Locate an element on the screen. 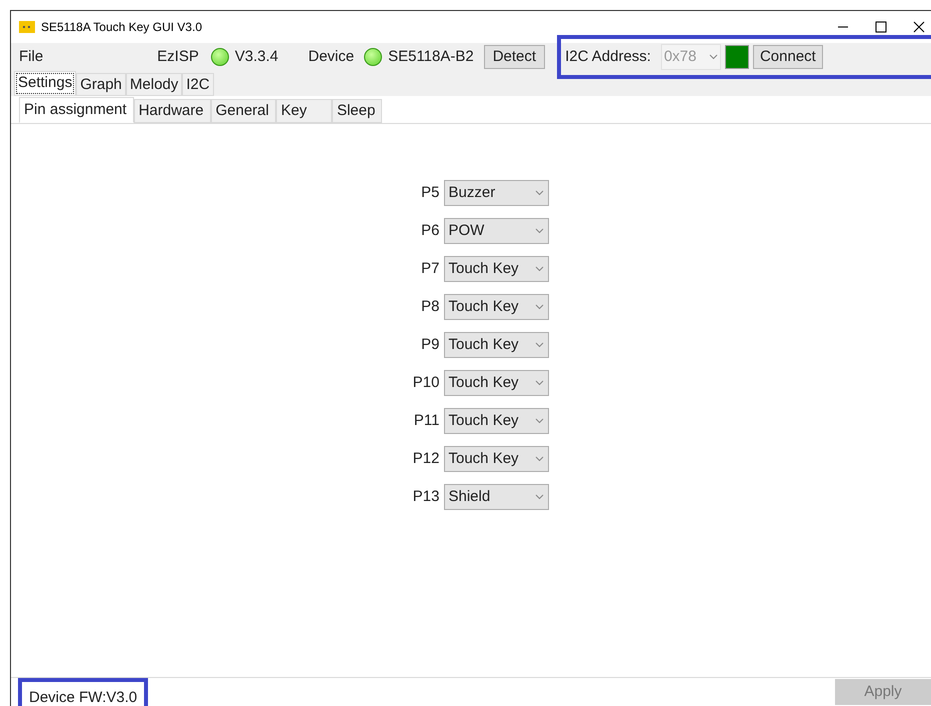 Image resolution: width=931 pixels, height=706 pixels. pin-label: P7 is located at coordinates (430, 268).